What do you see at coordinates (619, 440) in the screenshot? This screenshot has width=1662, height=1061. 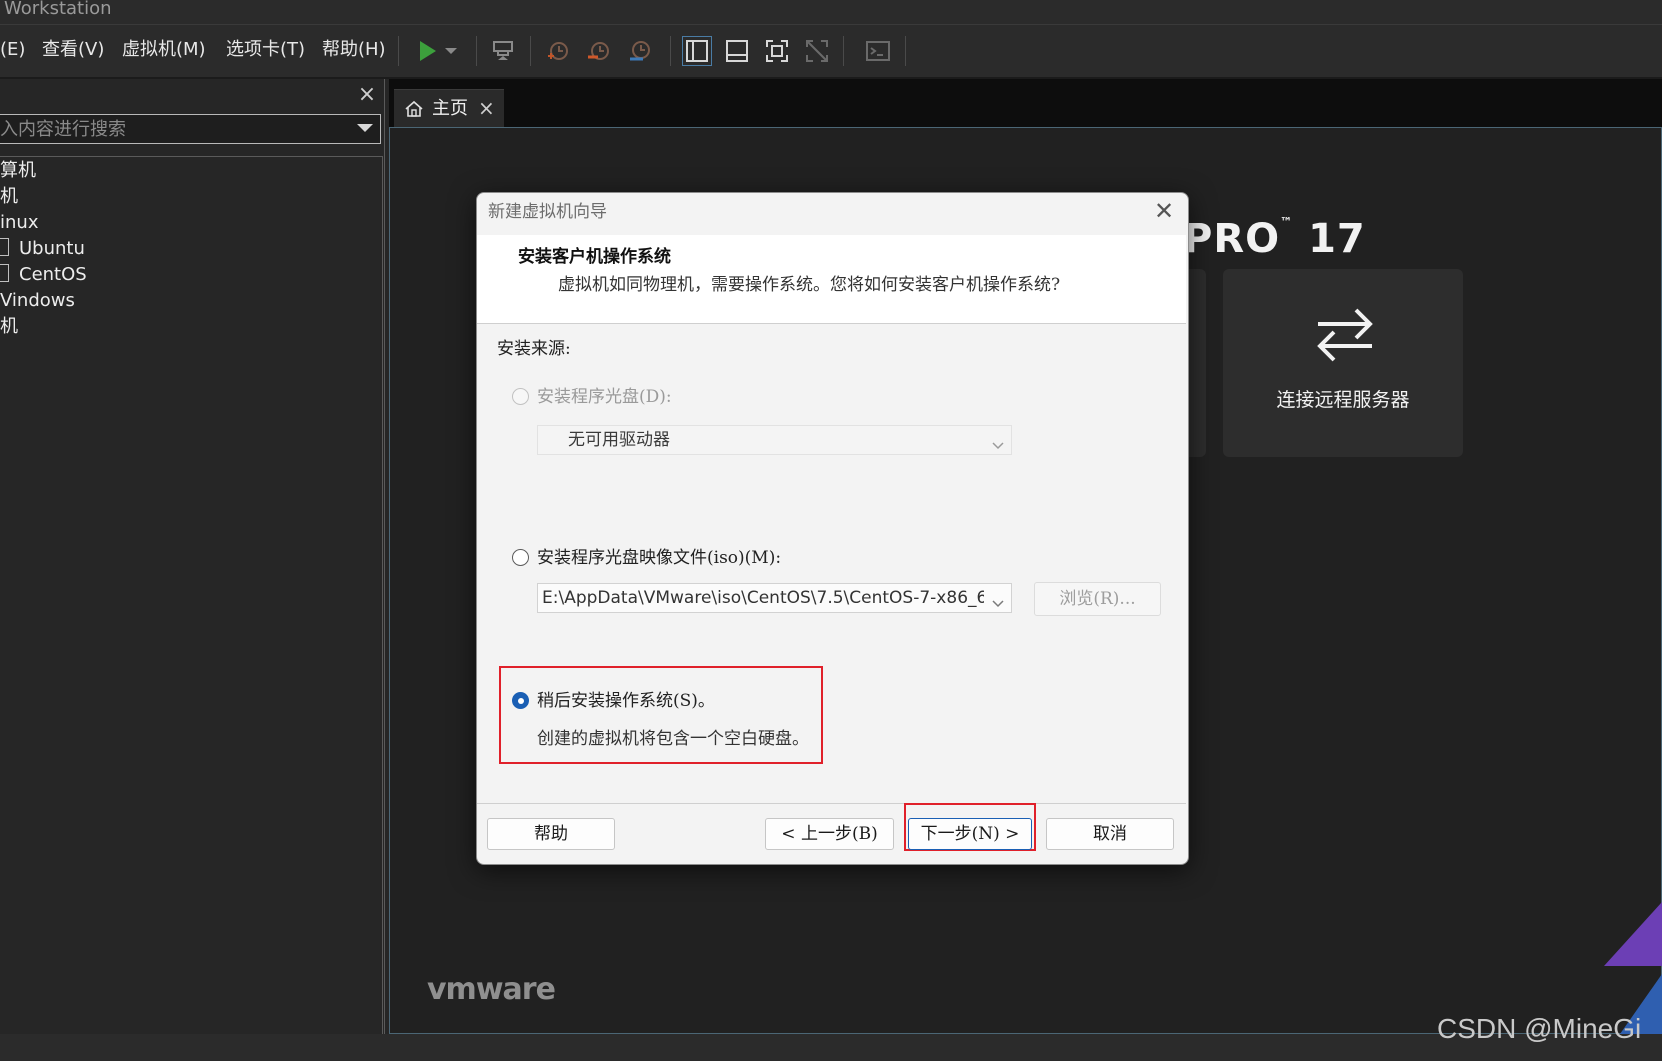 I see `disc-drive-value: 无可用驱动器` at bounding box center [619, 440].